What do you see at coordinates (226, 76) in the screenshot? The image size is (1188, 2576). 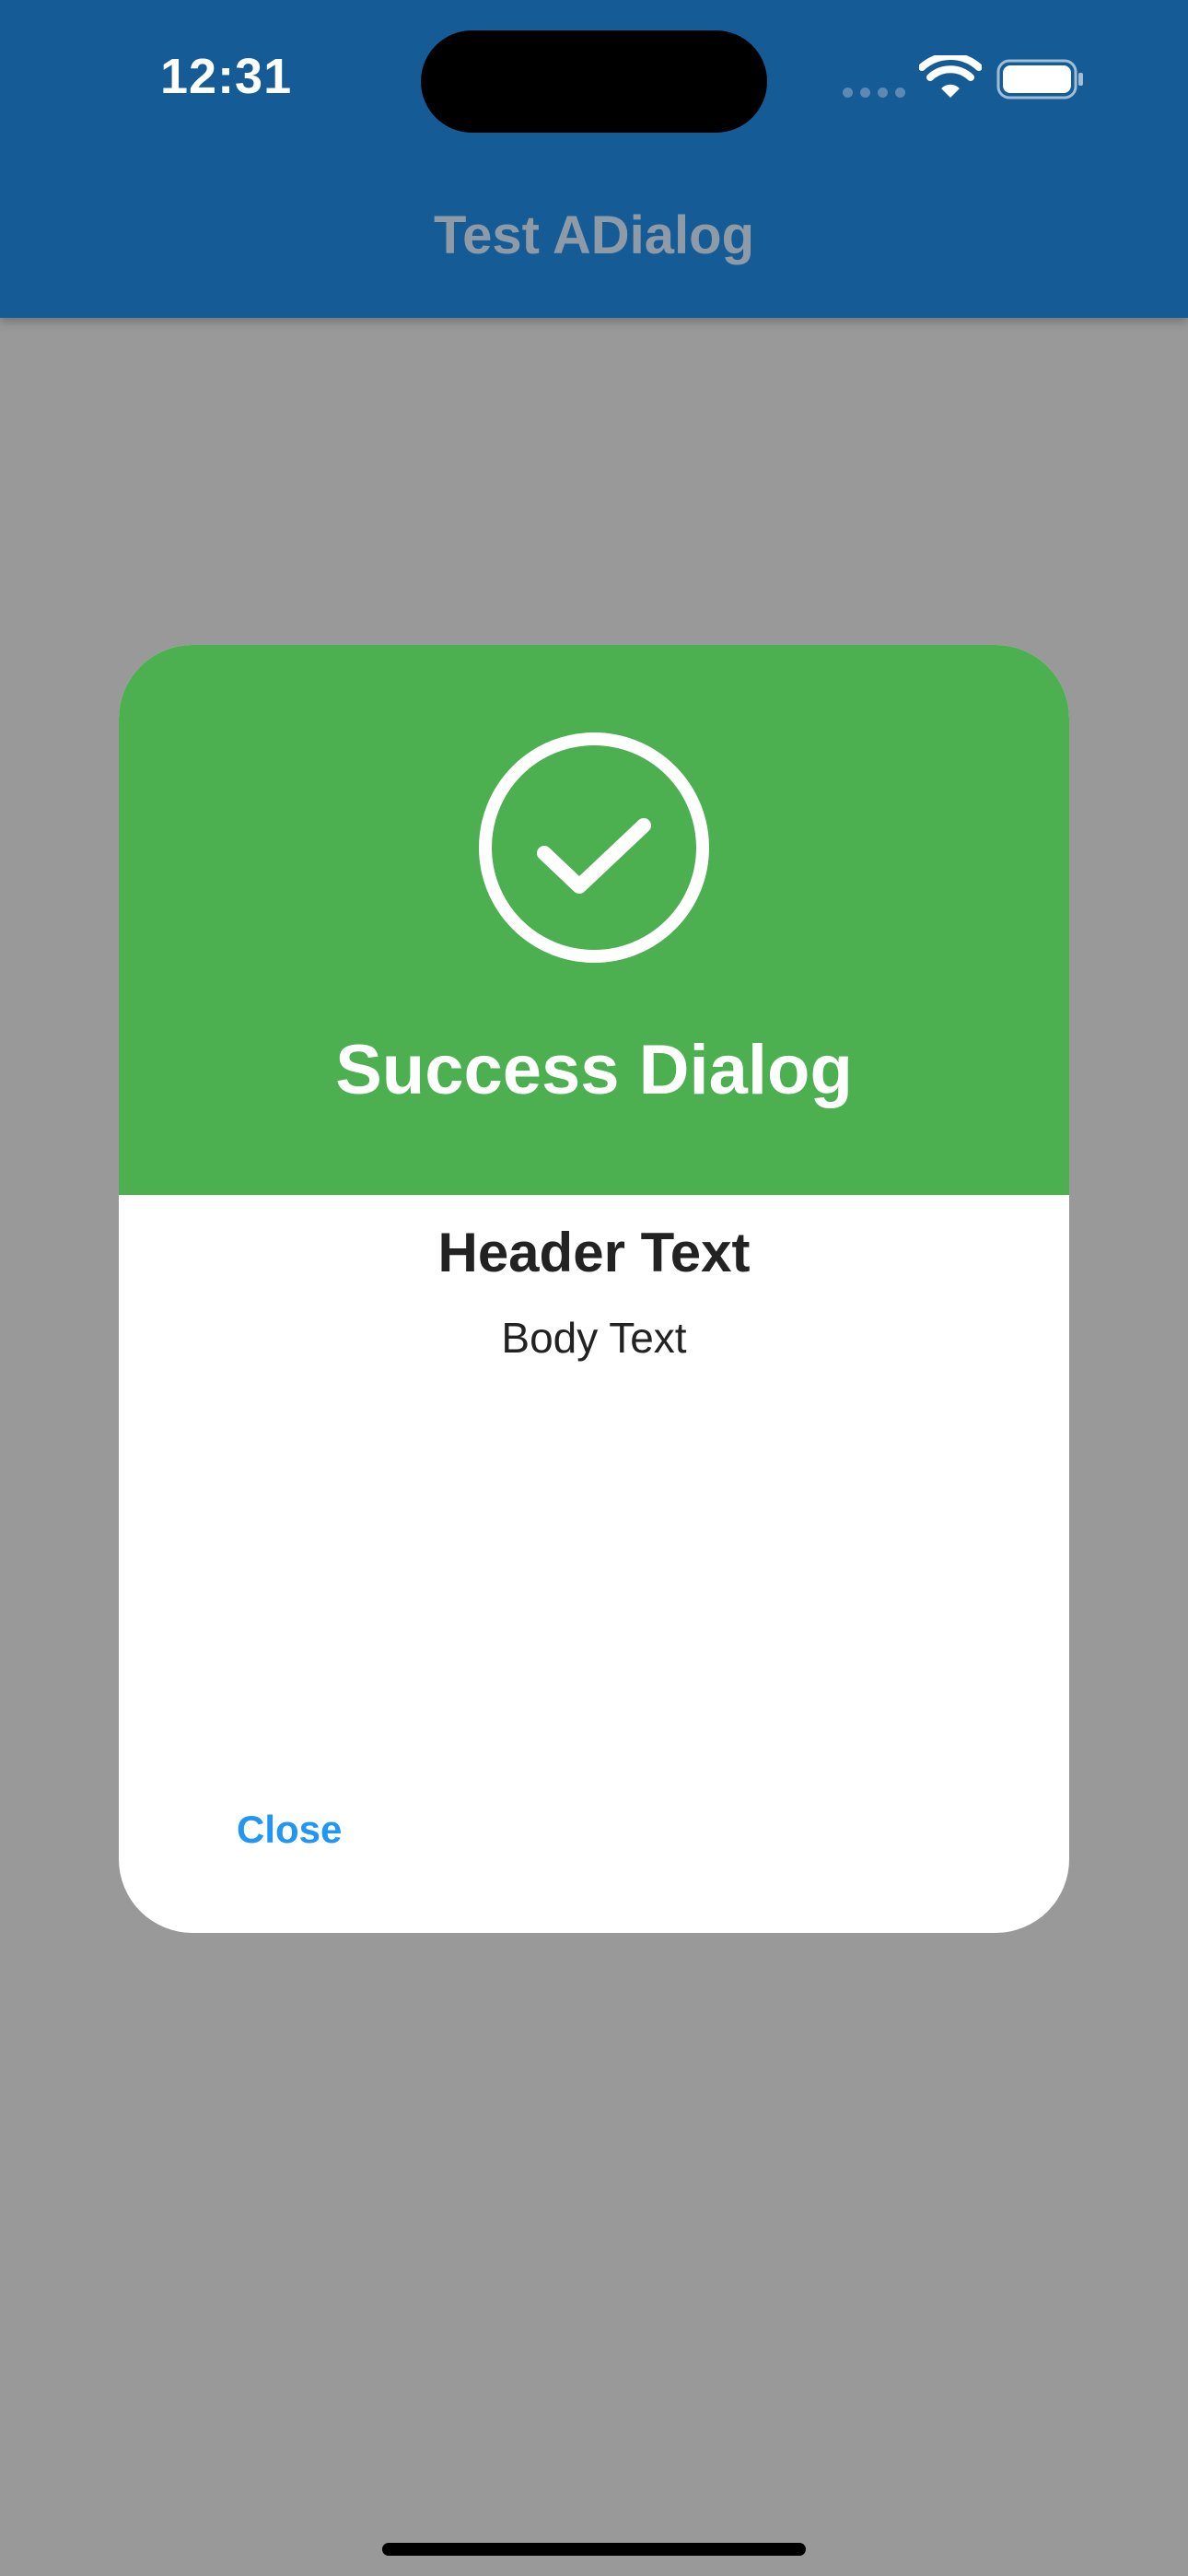 I see `status-time: 12:31` at bounding box center [226, 76].